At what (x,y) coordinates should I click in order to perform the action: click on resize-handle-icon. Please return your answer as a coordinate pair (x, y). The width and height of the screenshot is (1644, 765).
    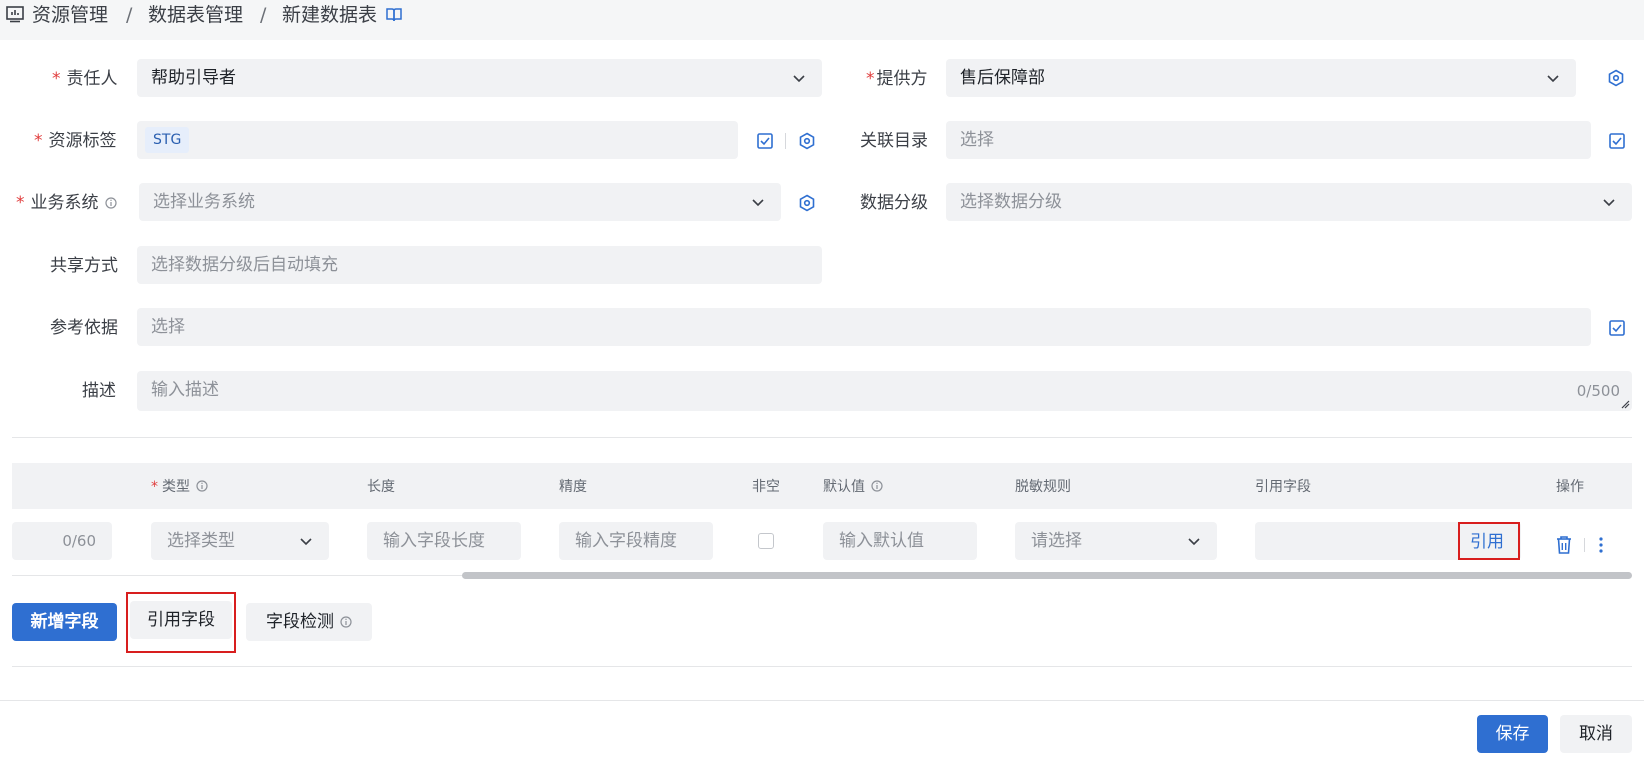
    Looking at the image, I should click on (1625, 404).